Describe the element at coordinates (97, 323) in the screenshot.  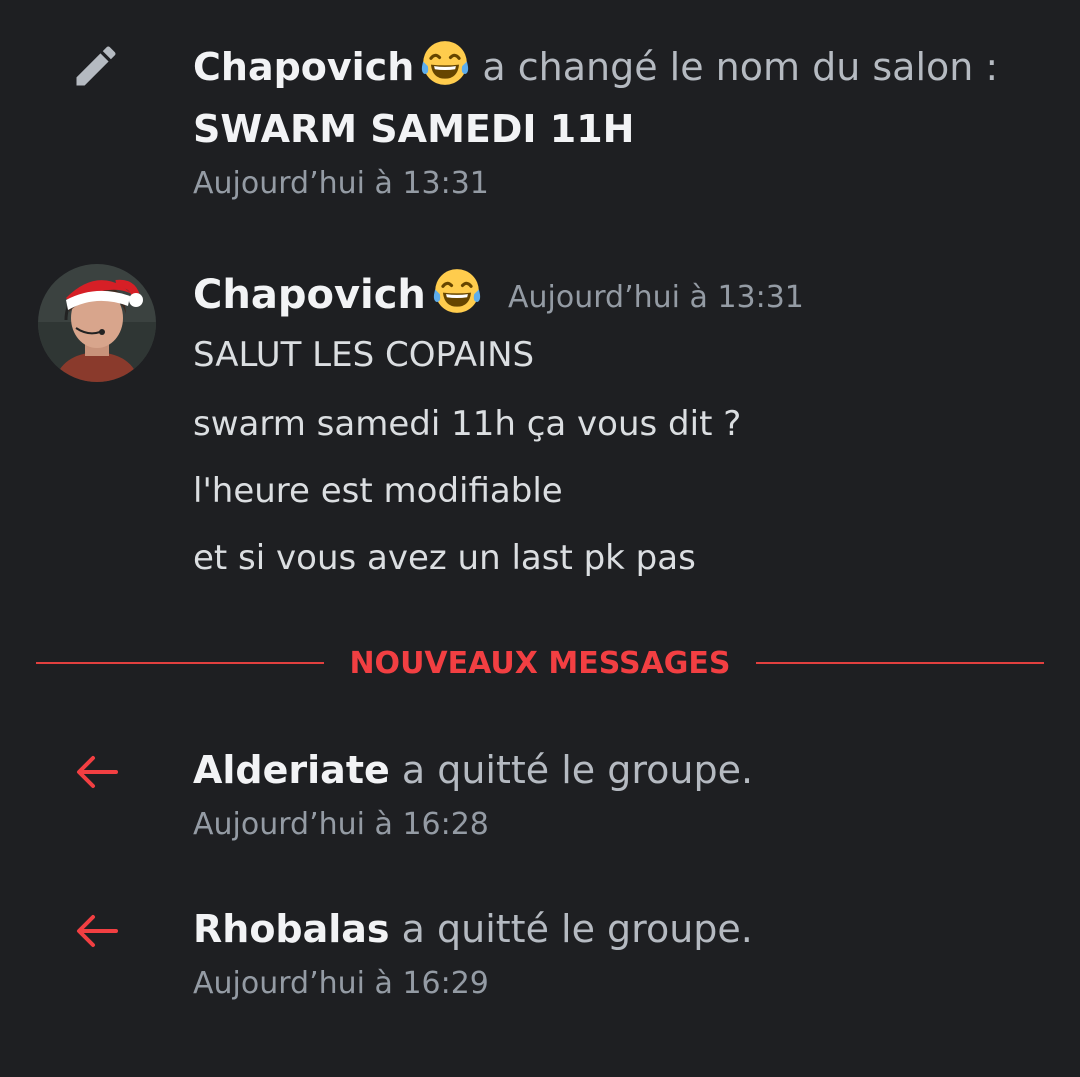
I see `user-avatar` at that location.